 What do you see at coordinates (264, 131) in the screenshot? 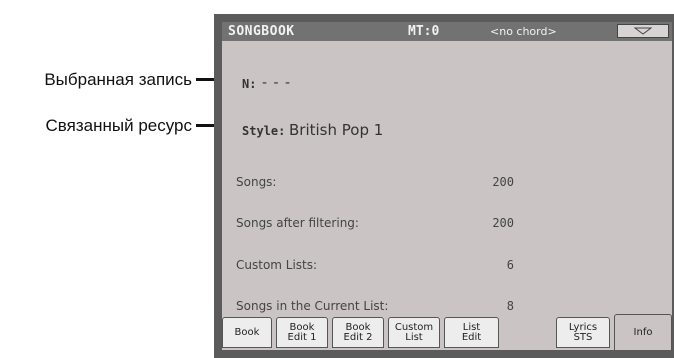
I see `style-label: Style:` at bounding box center [264, 131].